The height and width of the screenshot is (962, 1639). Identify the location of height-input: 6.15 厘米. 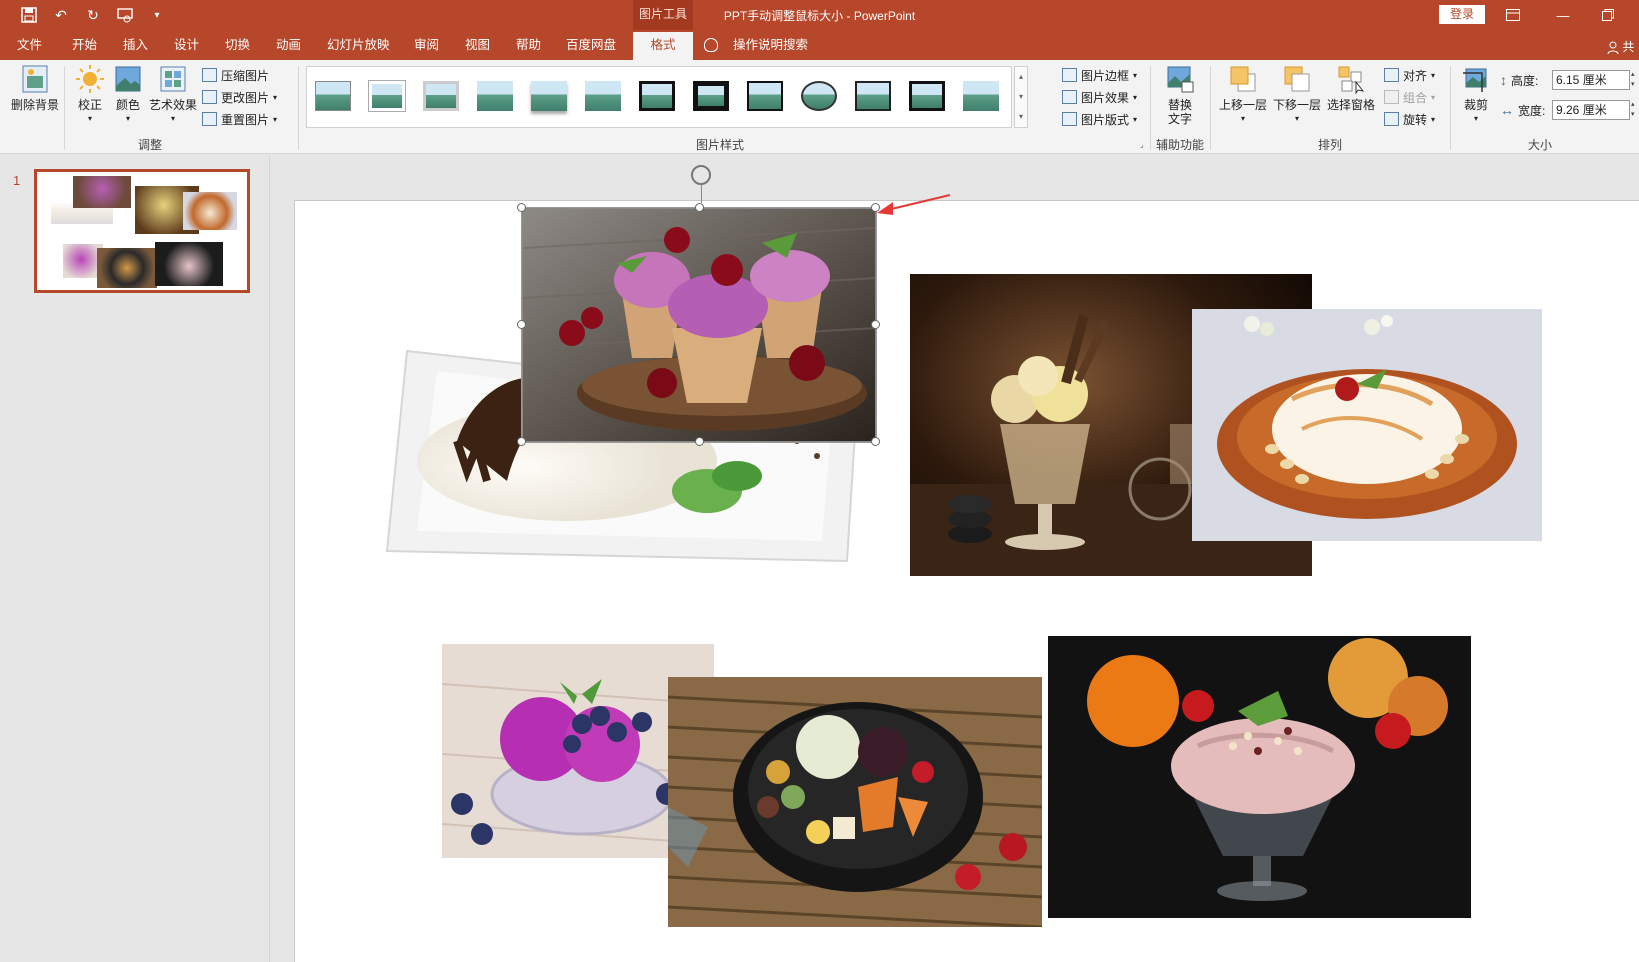
(1591, 80).